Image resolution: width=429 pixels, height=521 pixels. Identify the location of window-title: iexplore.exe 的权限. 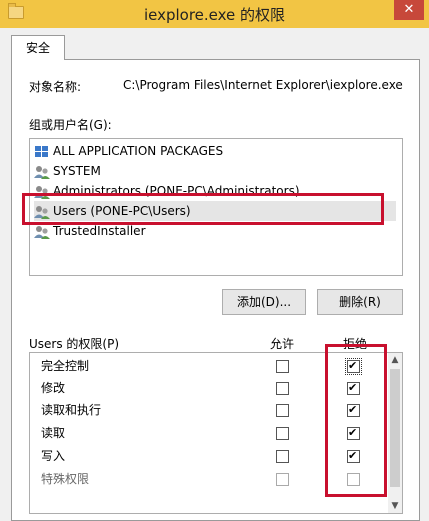
(214, 15).